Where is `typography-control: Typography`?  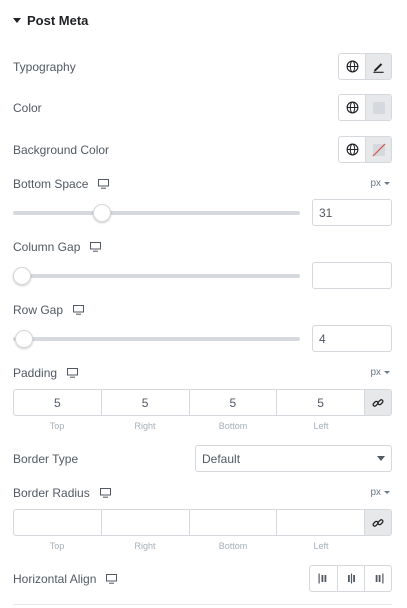 typography-control: Typography is located at coordinates (202, 66).